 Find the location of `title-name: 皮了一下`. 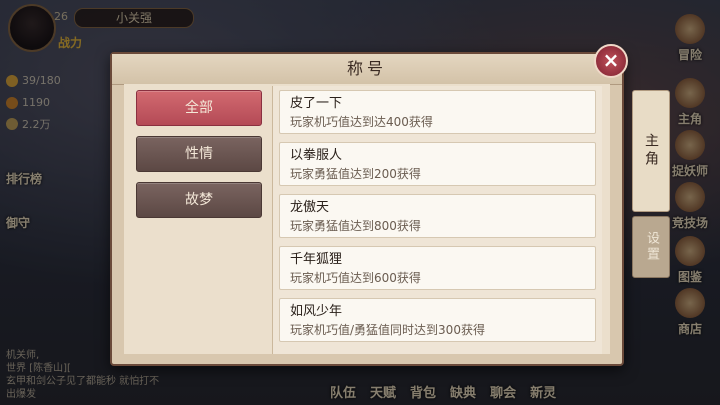

title-name: 皮了一下 is located at coordinates (316, 103).